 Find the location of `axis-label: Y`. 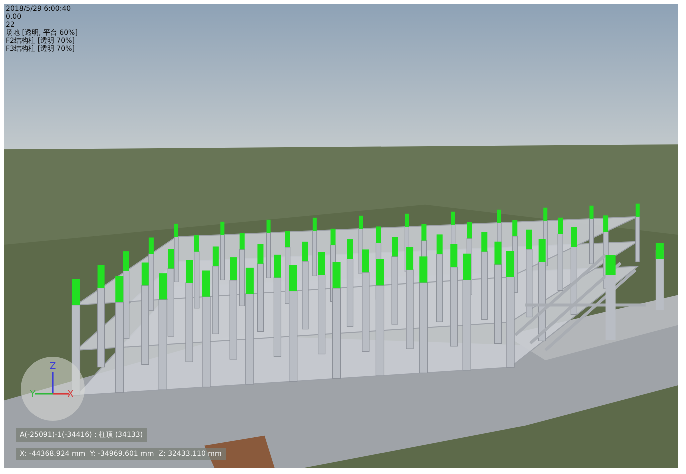

axis-label: Y is located at coordinates (33, 395).